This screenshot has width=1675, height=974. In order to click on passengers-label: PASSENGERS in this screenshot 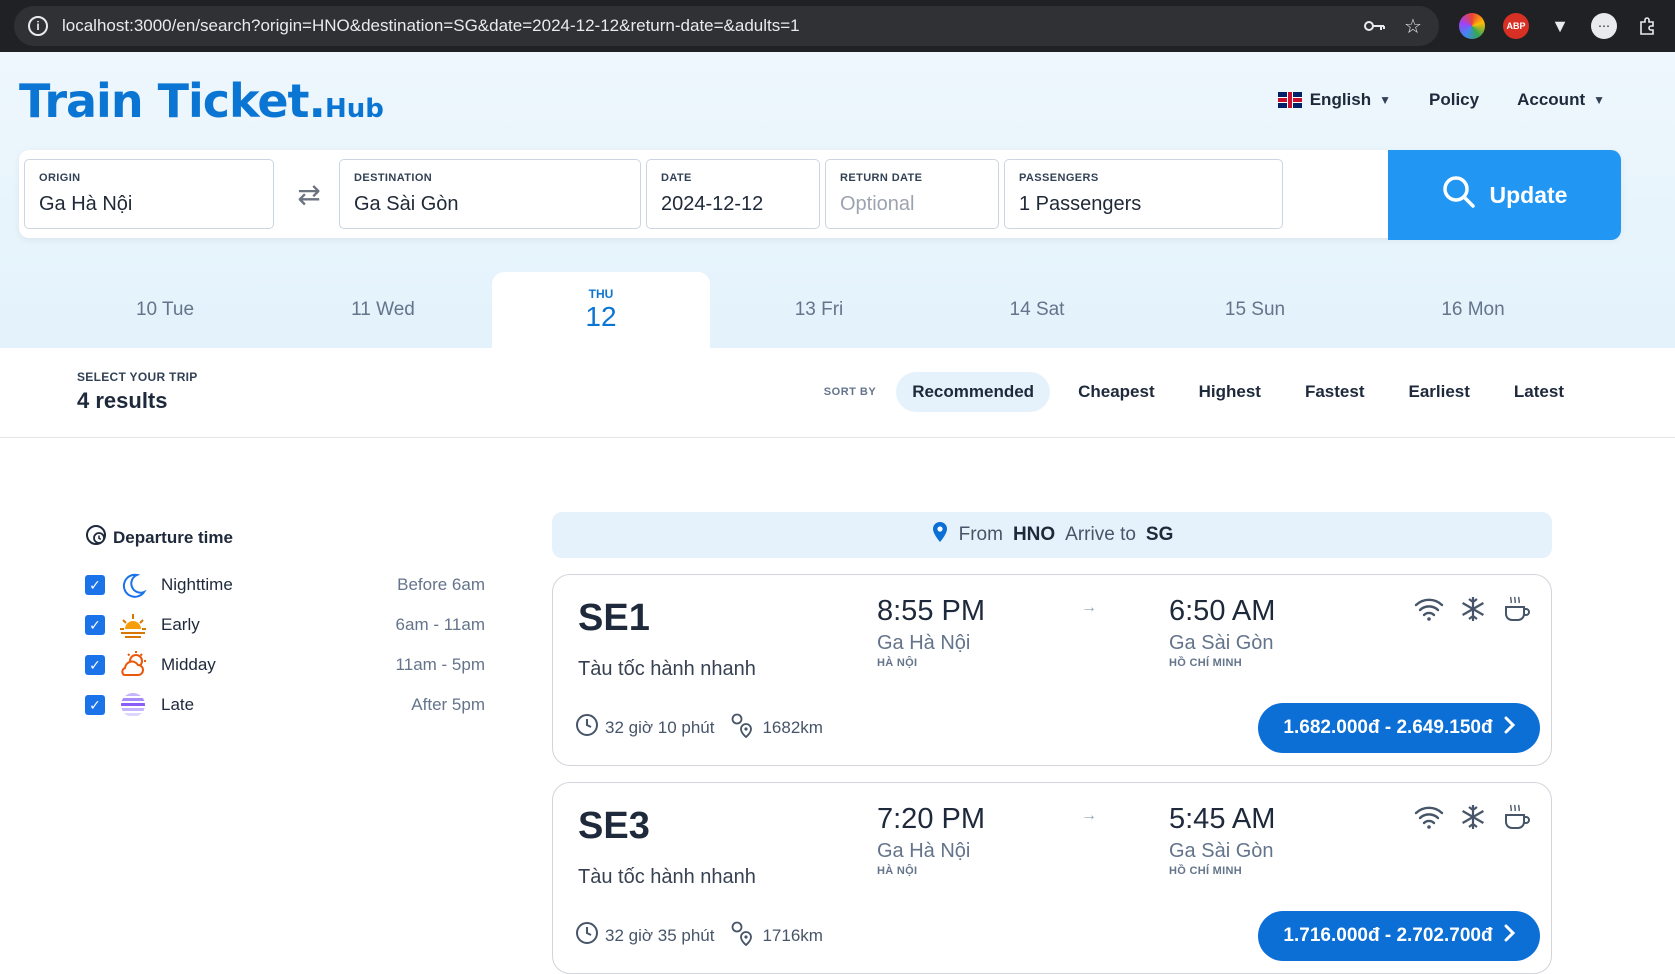, I will do `click(1059, 178)`.